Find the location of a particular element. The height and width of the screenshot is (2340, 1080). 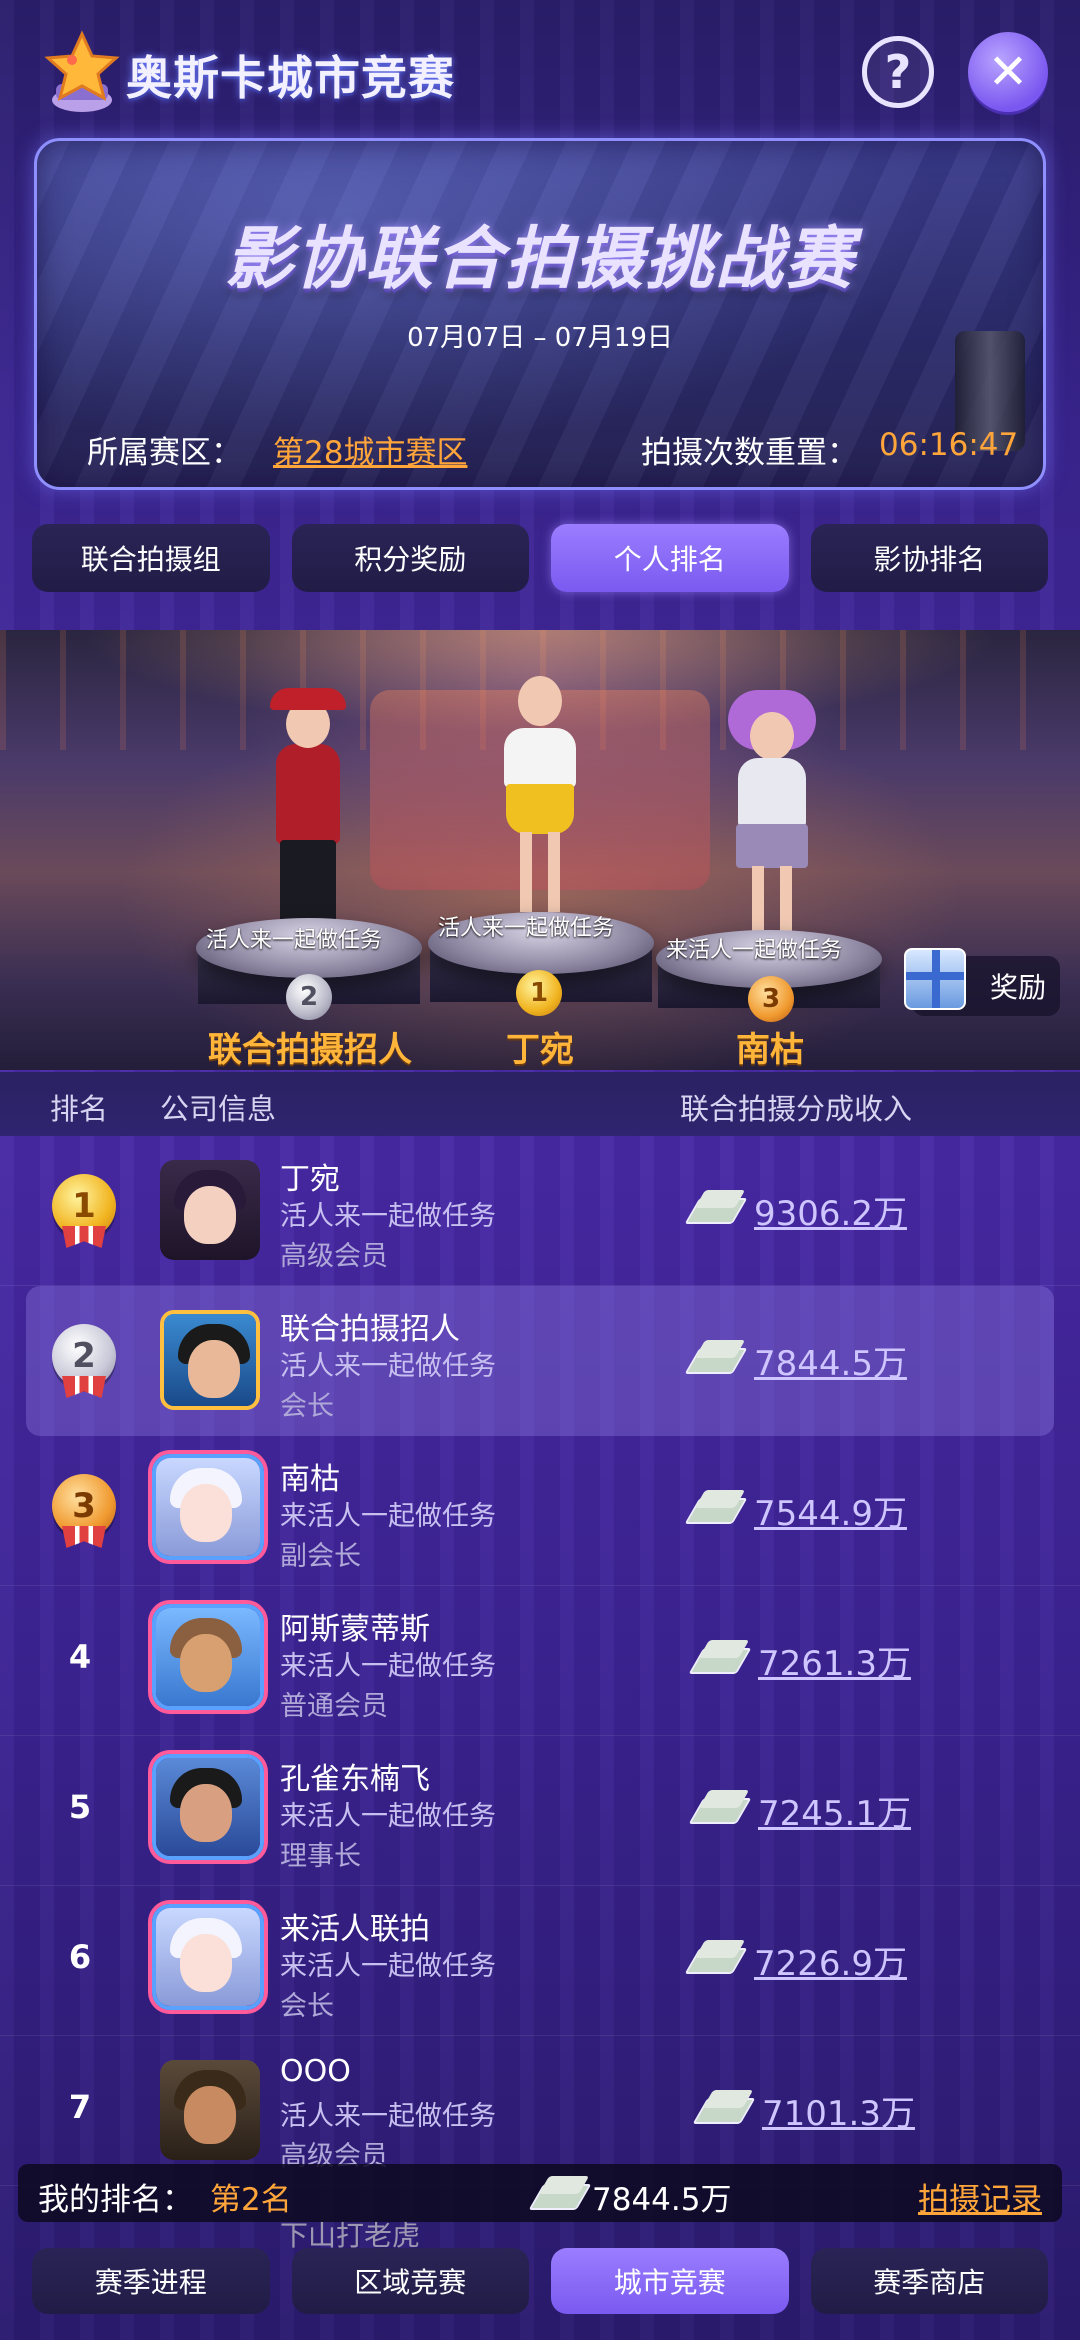

nav-city-contest: 城市竞赛 is located at coordinates (670, 2281).